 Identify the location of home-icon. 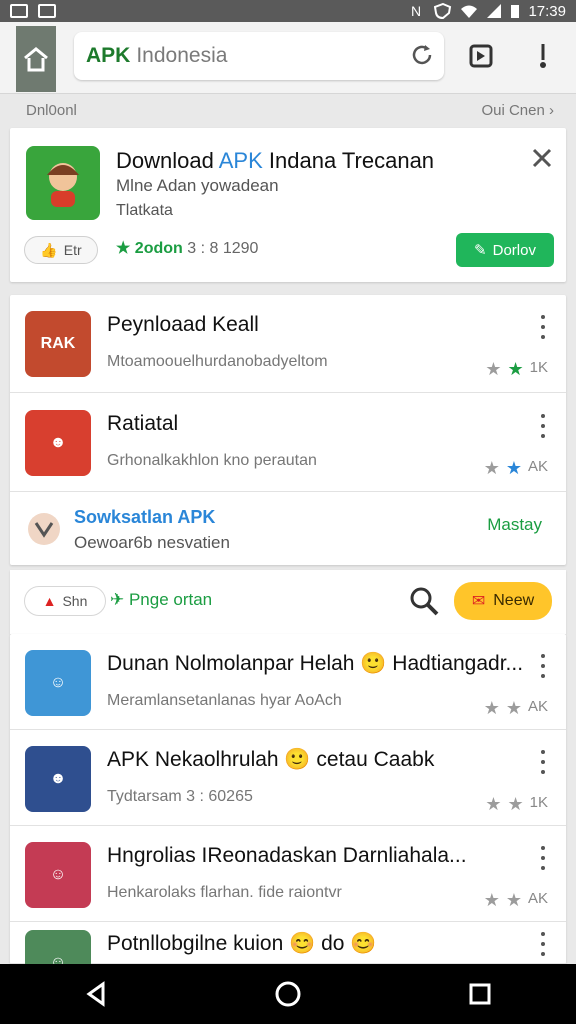
(36, 59).